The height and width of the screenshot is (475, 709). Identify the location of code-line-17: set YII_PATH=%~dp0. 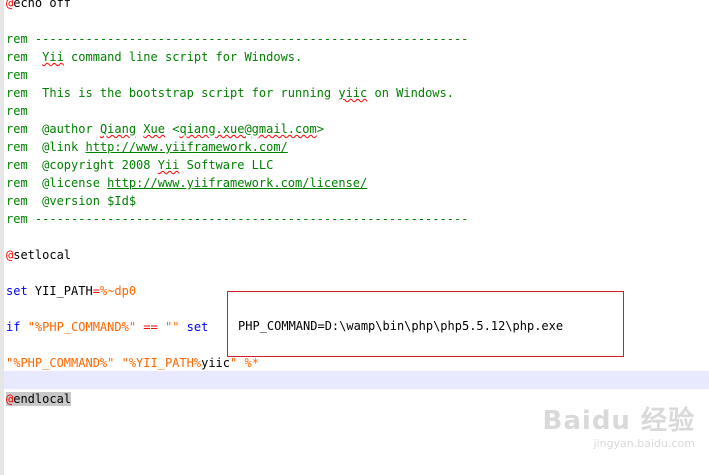
(71, 291).